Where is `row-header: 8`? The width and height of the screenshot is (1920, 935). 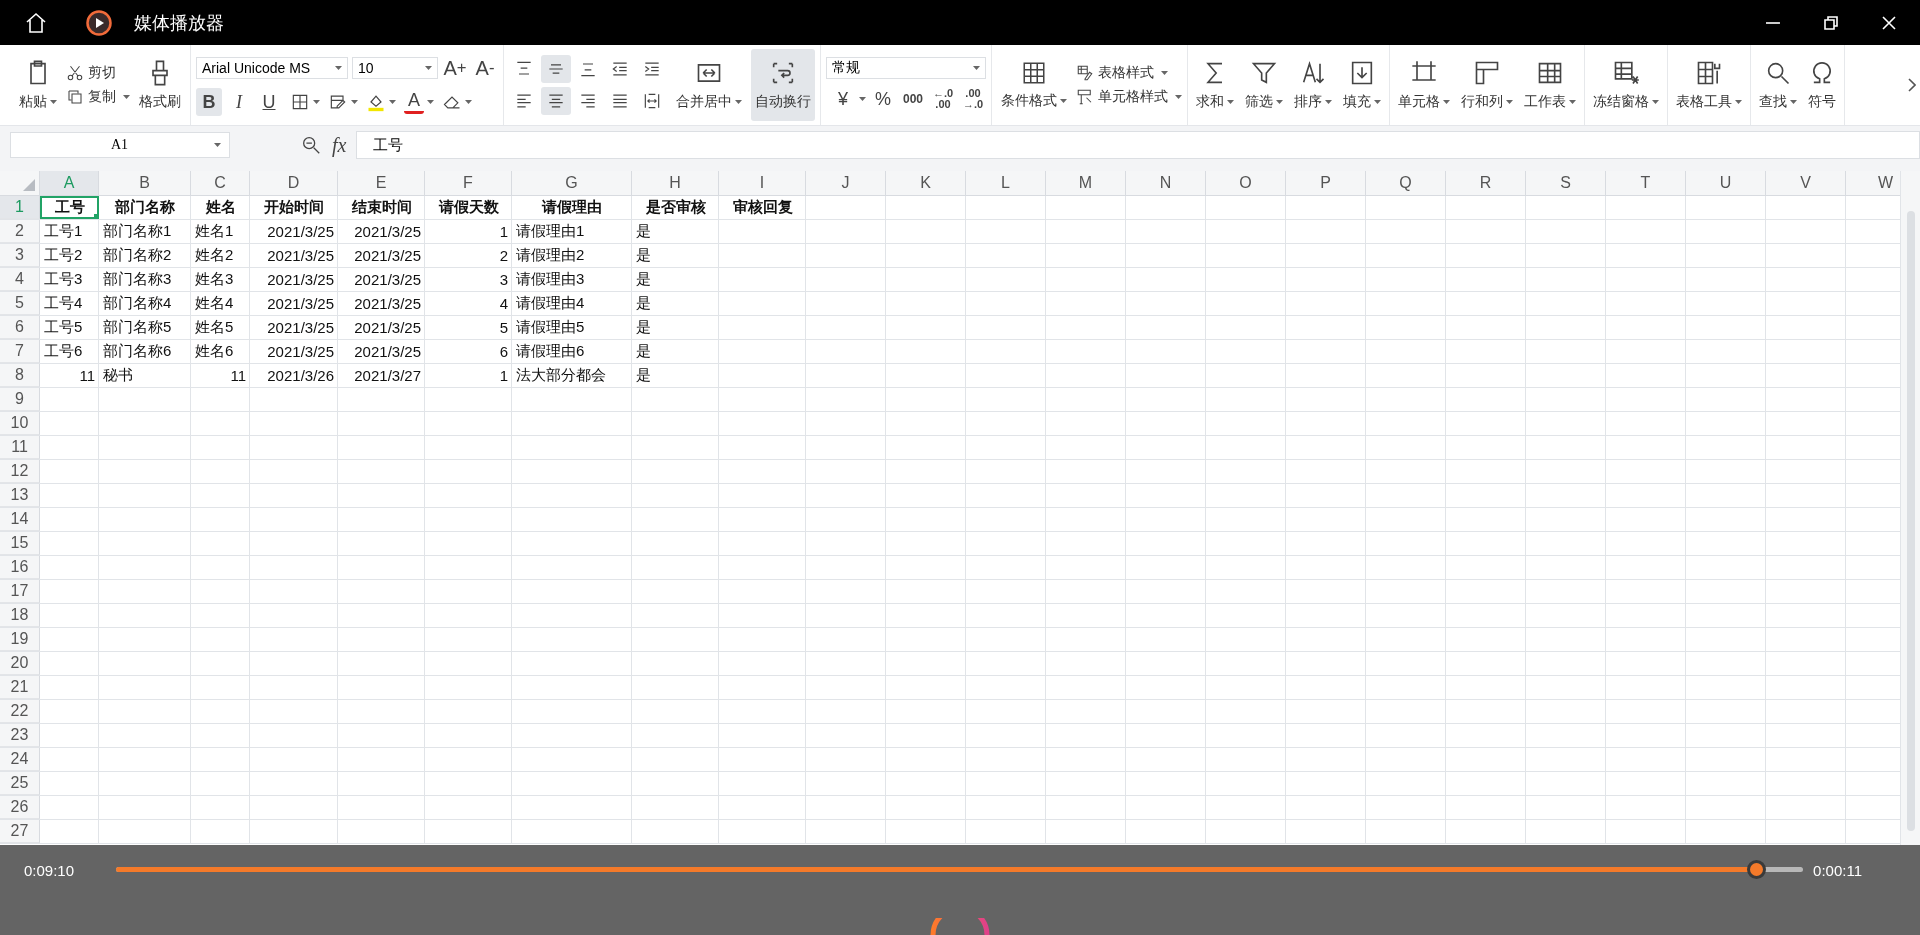 row-header: 8 is located at coordinates (20, 375).